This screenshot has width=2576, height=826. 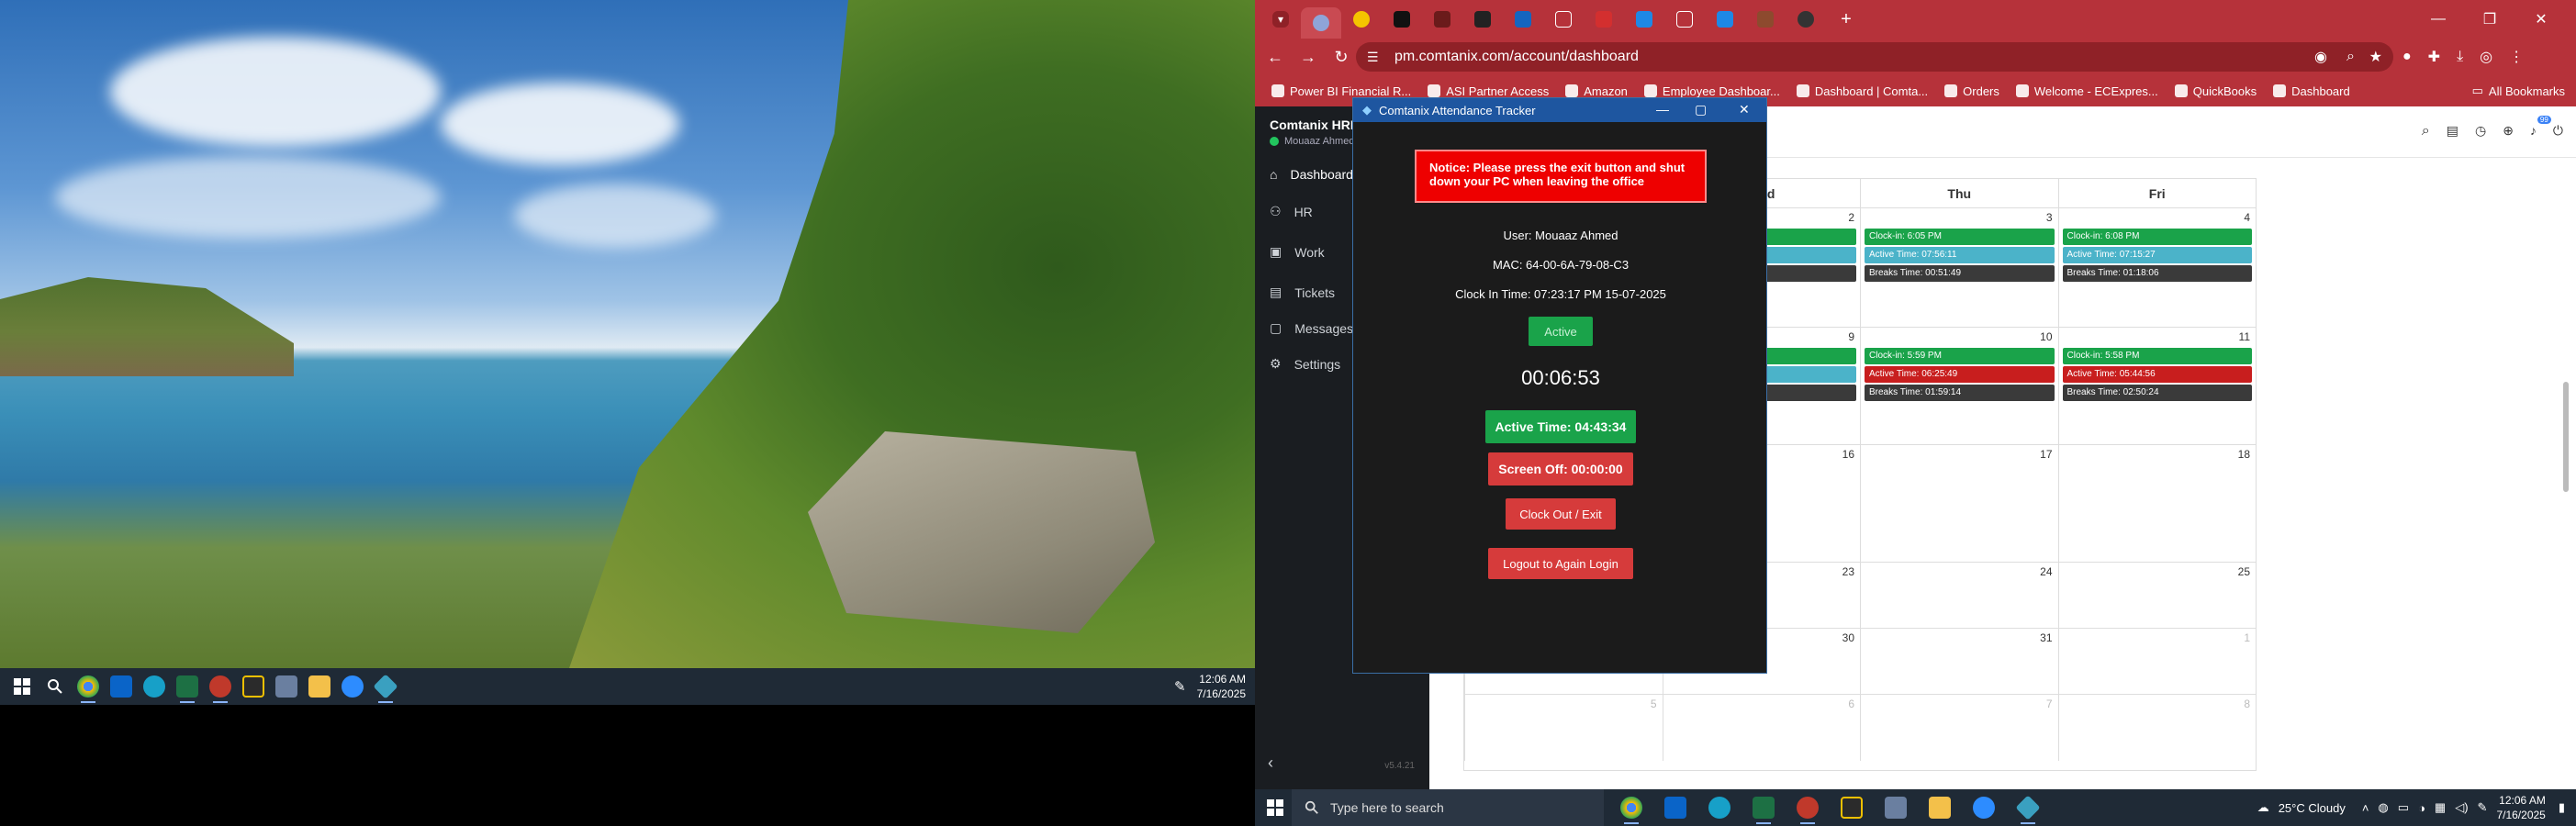 What do you see at coordinates (1341, 57) in the screenshot?
I see `reload-icon: ↻` at bounding box center [1341, 57].